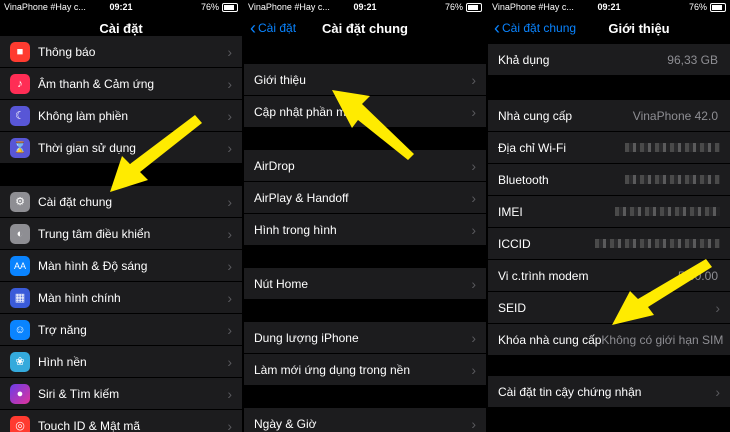  I want to click on hourglass-icon: ⌛, so click(20, 147).